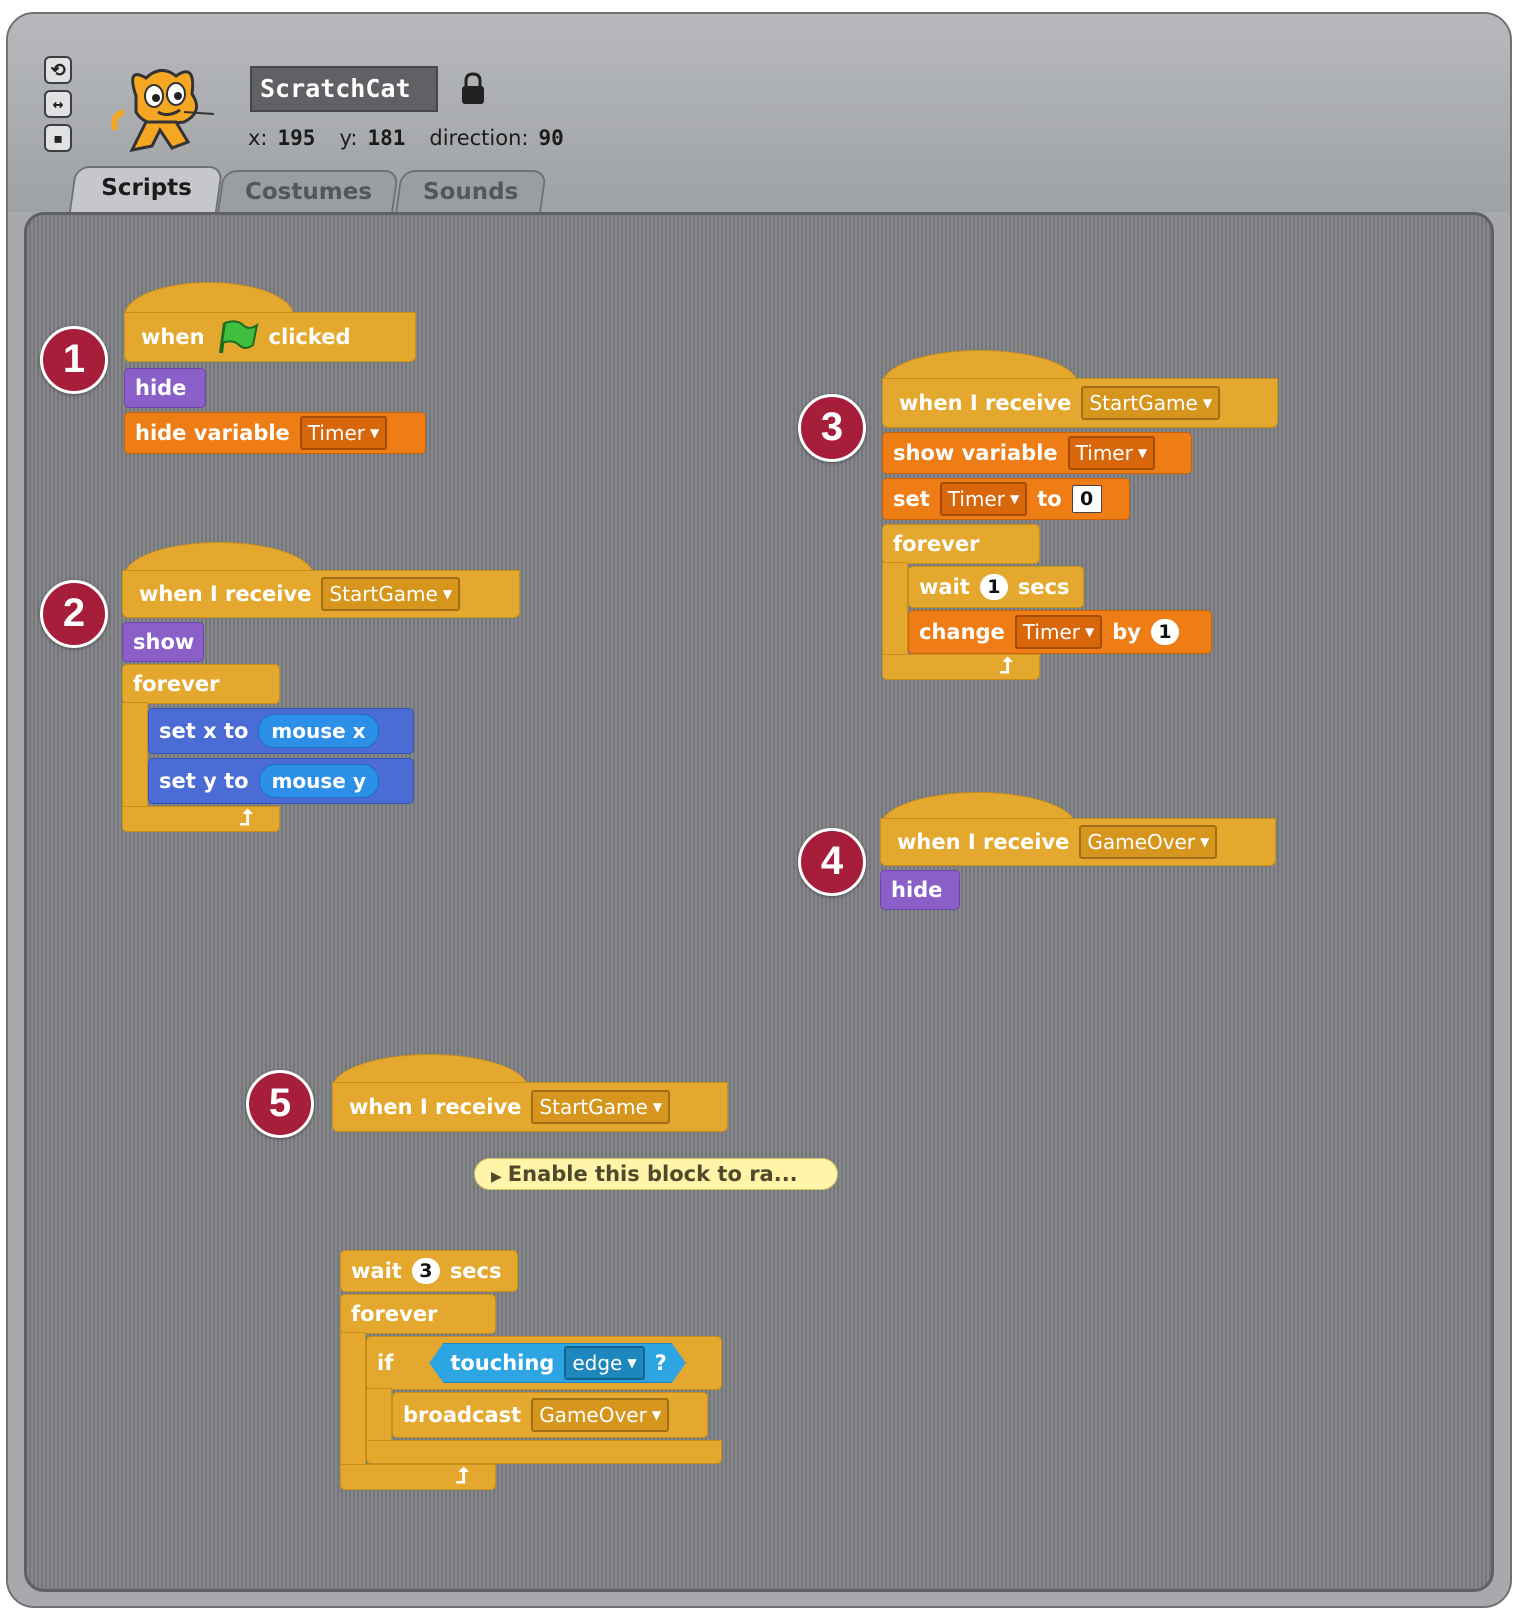 This screenshot has height=1616, width=1520. I want to click on block-text: when, so click(173, 337).